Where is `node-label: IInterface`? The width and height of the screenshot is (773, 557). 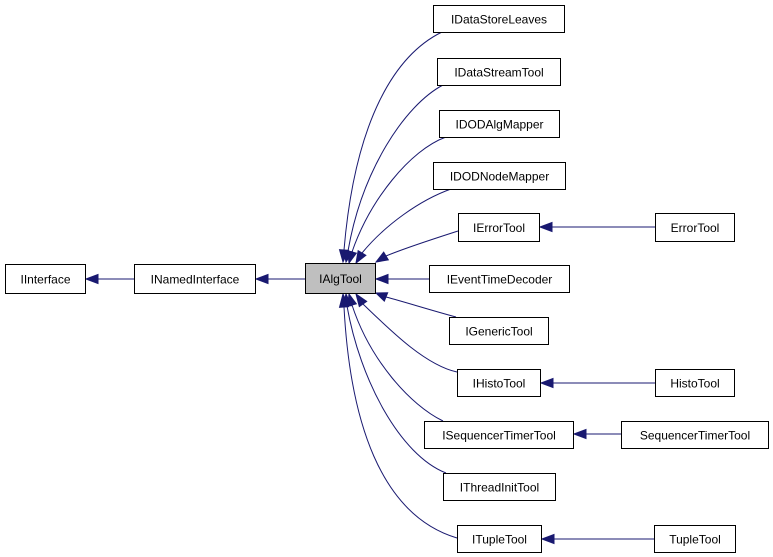
node-label: IInterface is located at coordinates (45, 280).